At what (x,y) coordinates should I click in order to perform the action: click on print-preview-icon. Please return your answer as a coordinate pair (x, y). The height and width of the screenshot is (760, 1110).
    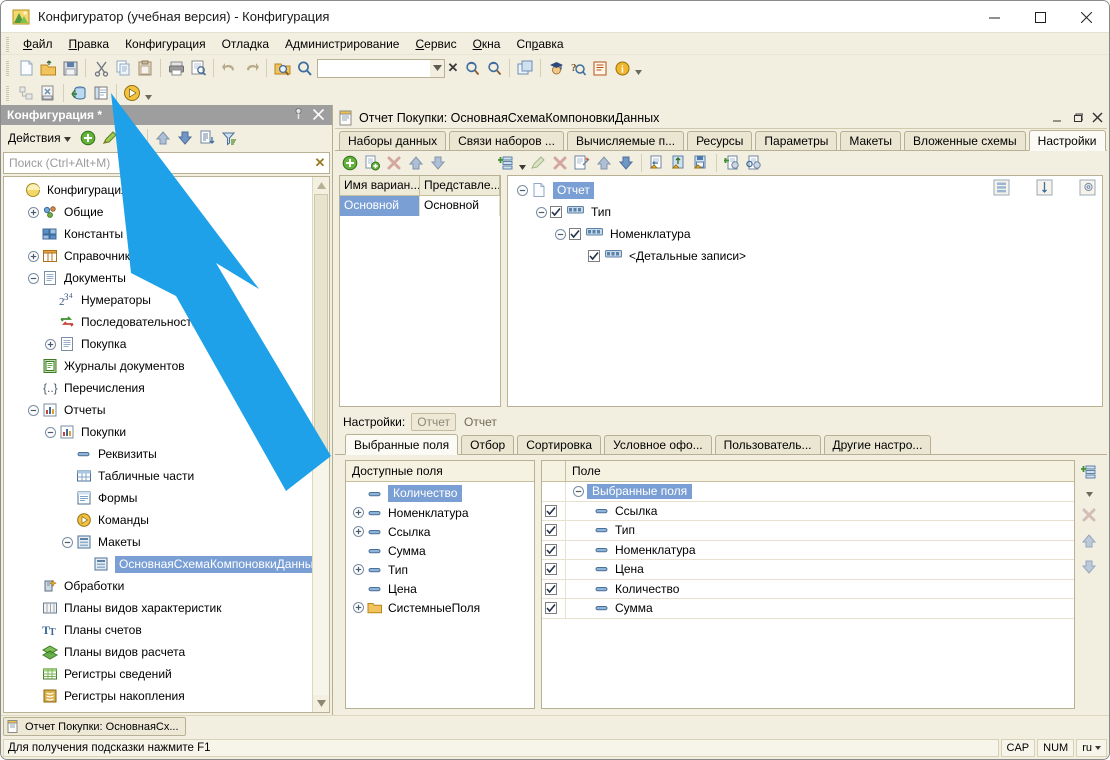
    Looking at the image, I should click on (198, 68).